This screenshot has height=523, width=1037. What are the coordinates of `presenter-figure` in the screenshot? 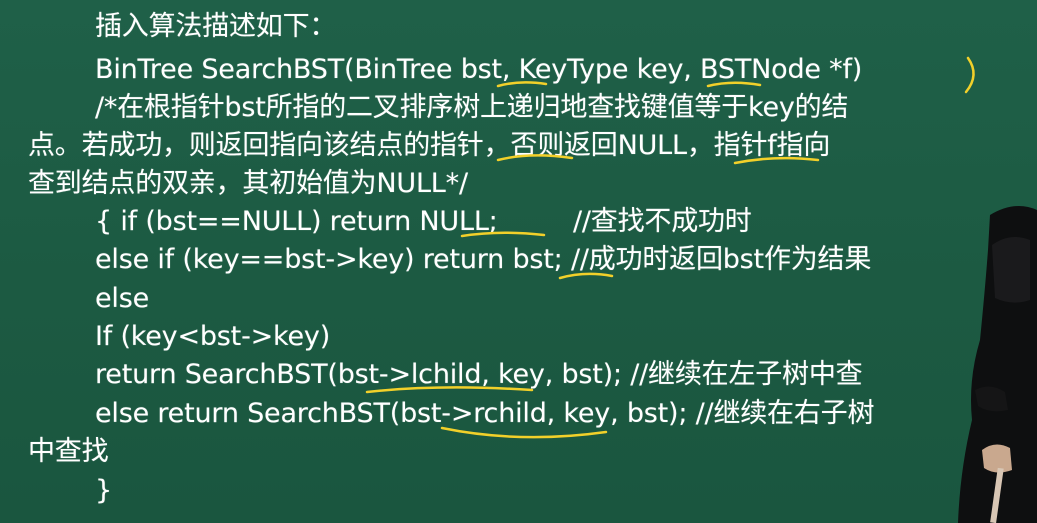 It's located at (997, 364).